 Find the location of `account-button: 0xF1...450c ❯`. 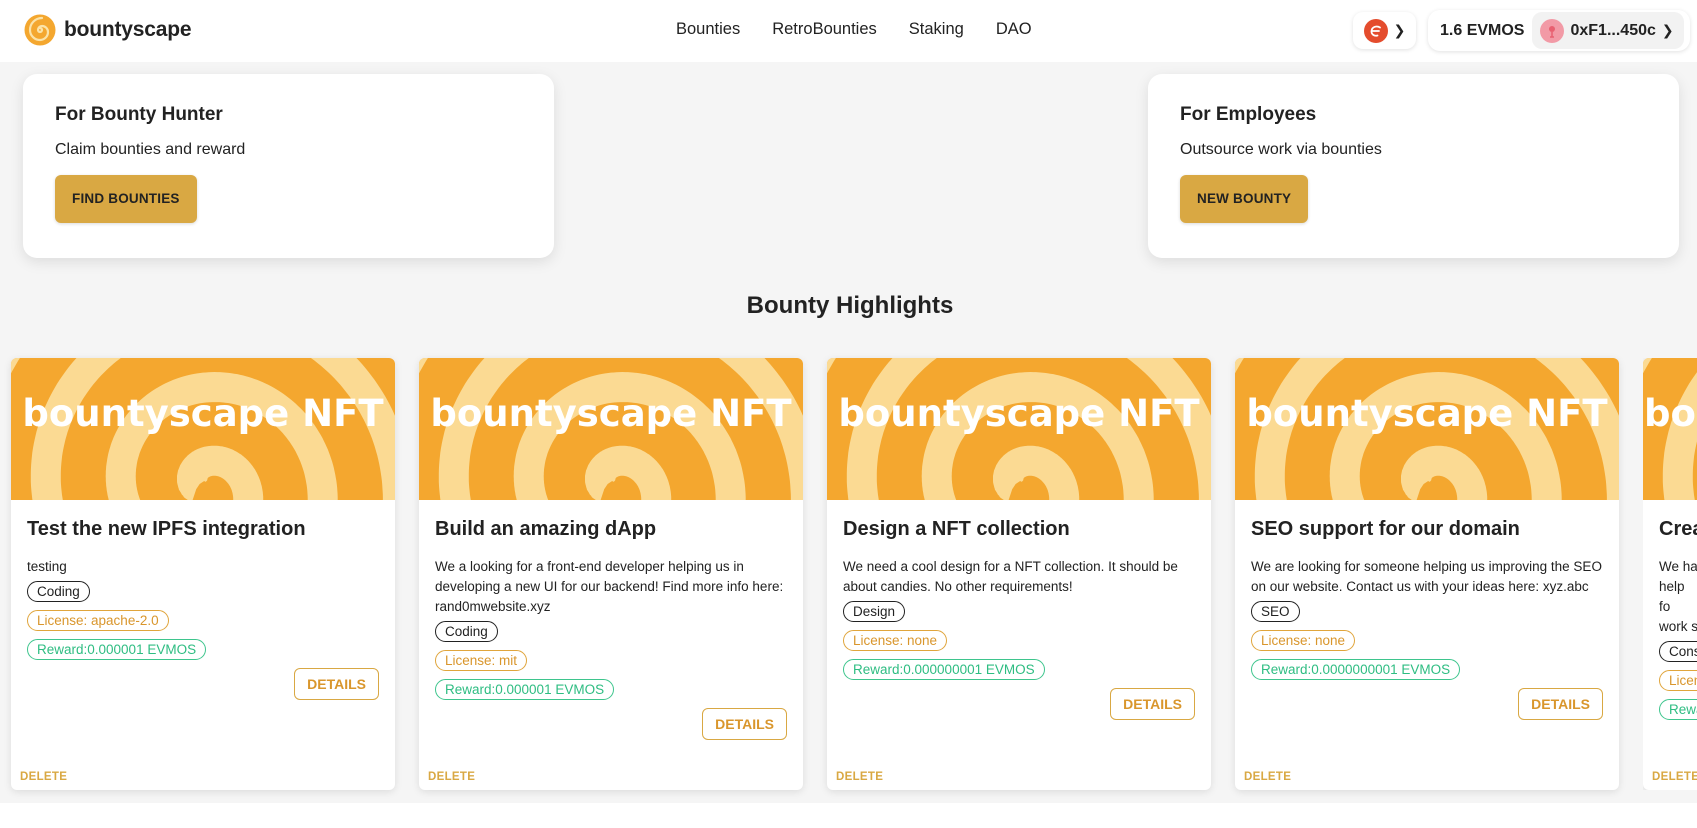

account-button: 0xF1...450c ❯ is located at coordinates (1608, 30).